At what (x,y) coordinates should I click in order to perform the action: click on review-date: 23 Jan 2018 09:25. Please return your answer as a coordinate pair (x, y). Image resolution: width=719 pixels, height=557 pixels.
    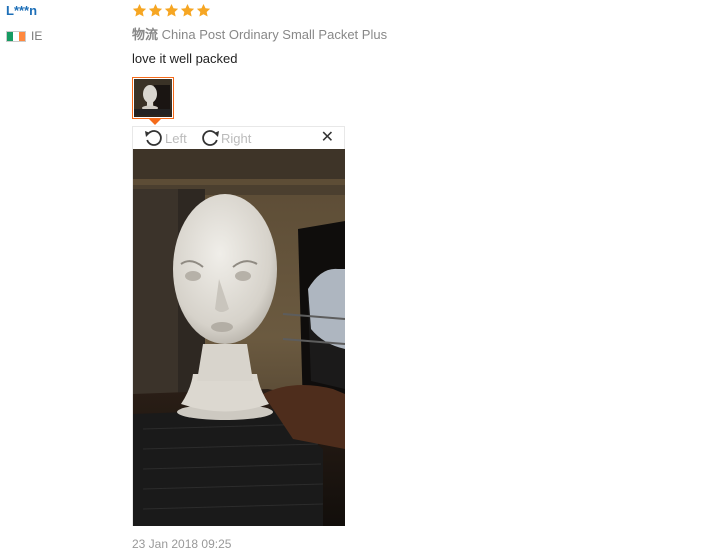
    Looking at the image, I should click on (182, 544).